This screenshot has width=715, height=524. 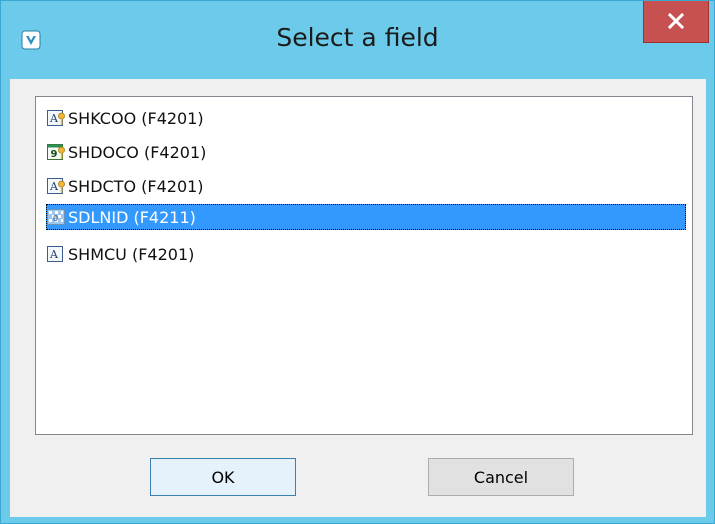 What do you see at coordinates (132, 217) in the screenshot?
I see `list-item-label: SDLNID (F4211)` at bounding box center [132, 217].